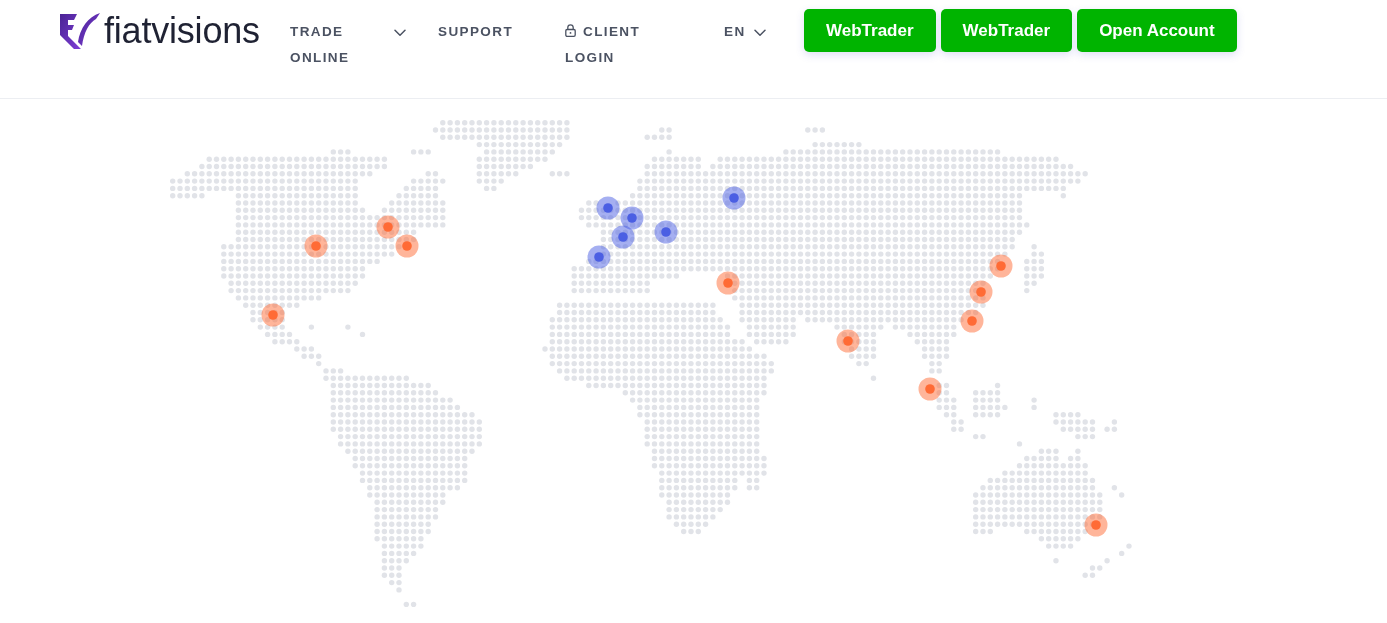 The width and height of the screenshot is (1387, 623). Describe the element at coordinates (80, 31) in the screenshot. I see `logo-icon` at that location.